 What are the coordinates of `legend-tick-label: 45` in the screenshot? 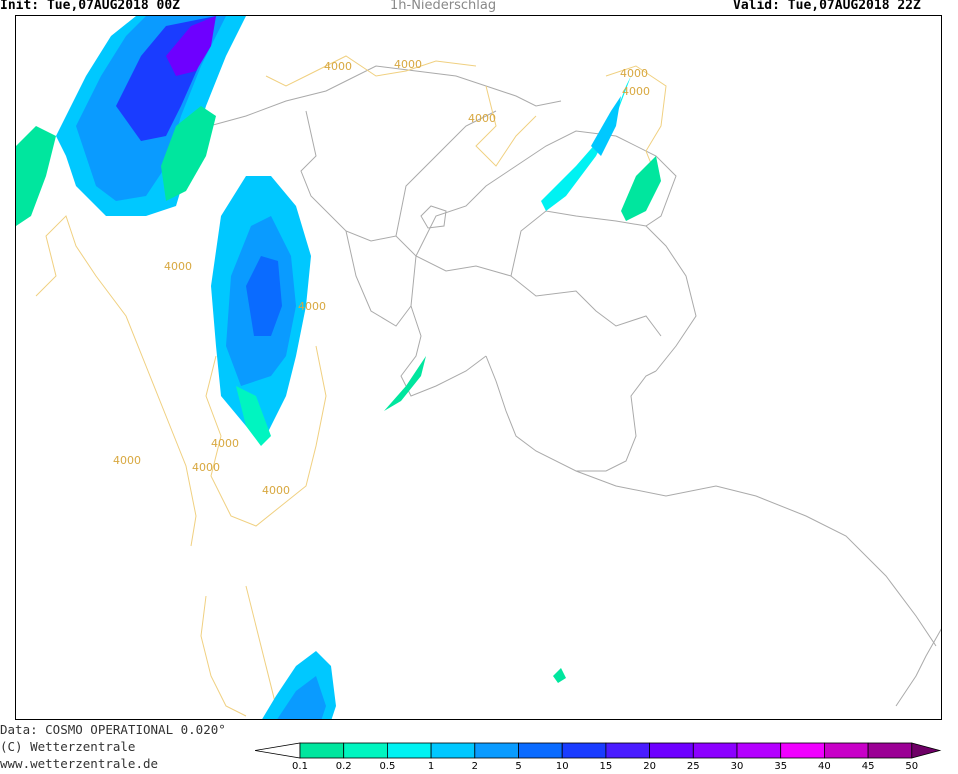 It's located at (868, 765).